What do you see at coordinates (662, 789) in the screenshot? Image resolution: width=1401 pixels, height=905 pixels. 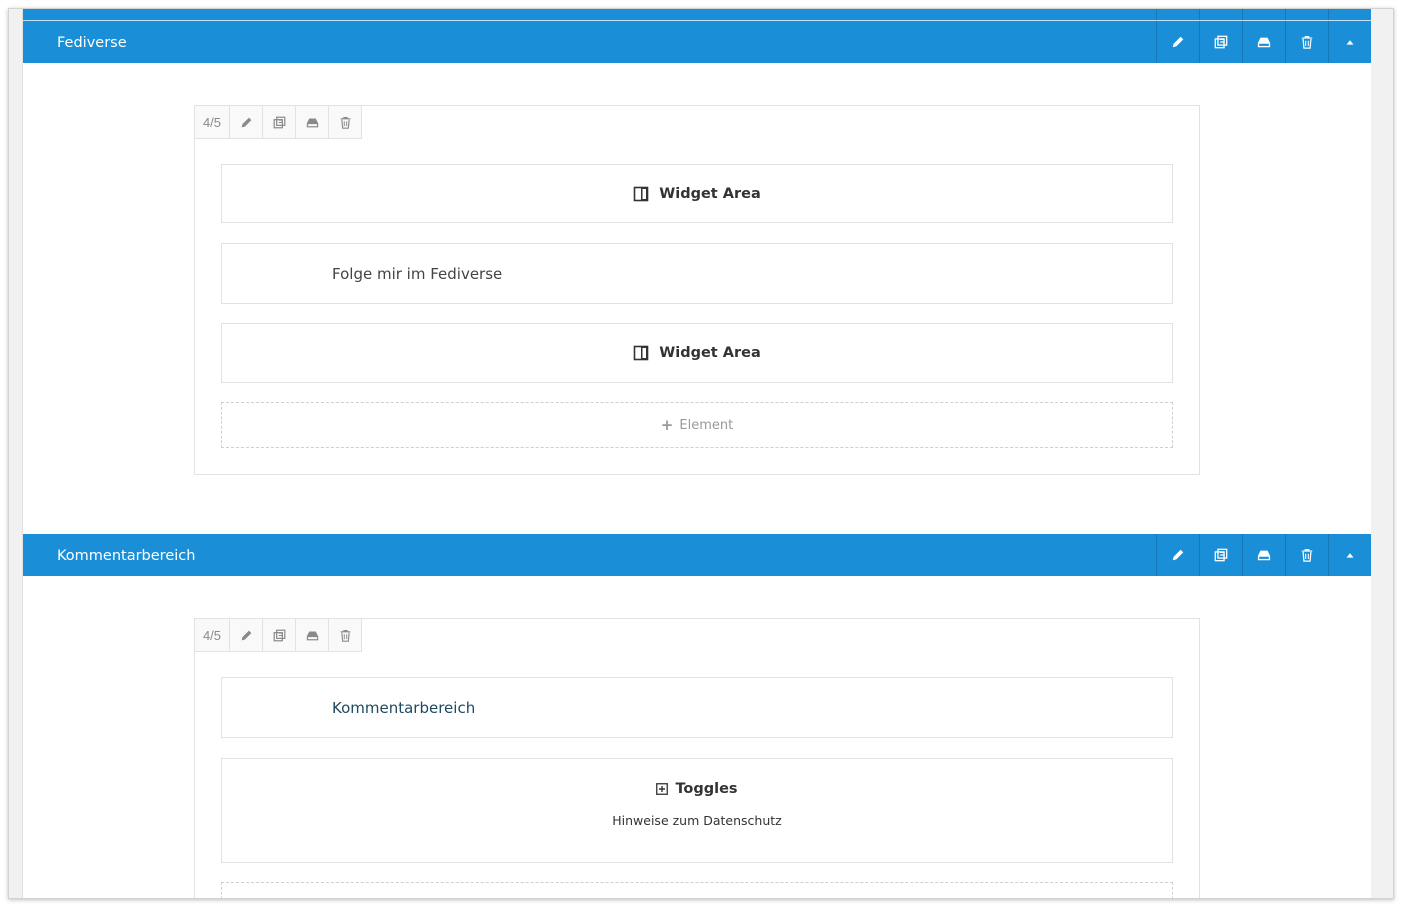 I see `toggles-plus-icon` at bounding box center [662, 789].